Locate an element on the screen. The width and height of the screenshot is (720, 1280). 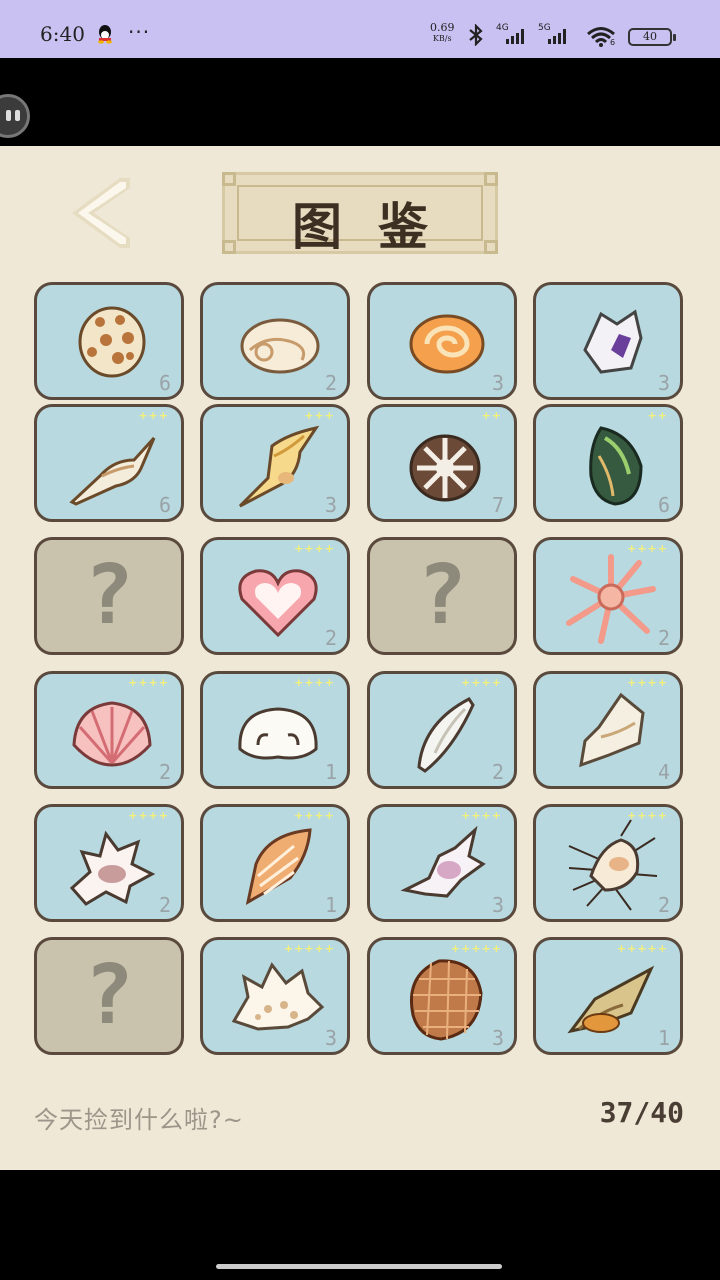
collection-slot: ++++ 4 is located at coordinates (608, 730).